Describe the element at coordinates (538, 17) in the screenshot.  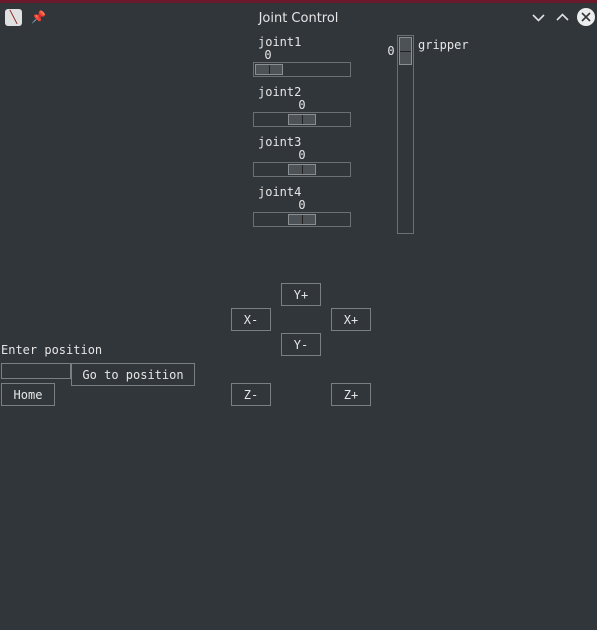
I see `minimize-icon` at that location.